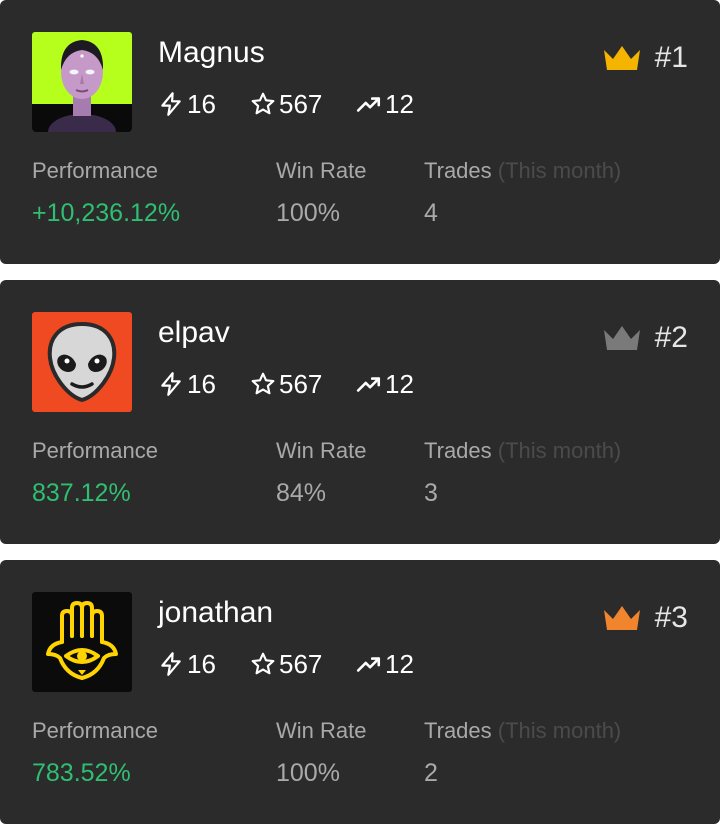 The image size is (720, 824). I want to click on trades-value: 3, so click(431, 493).